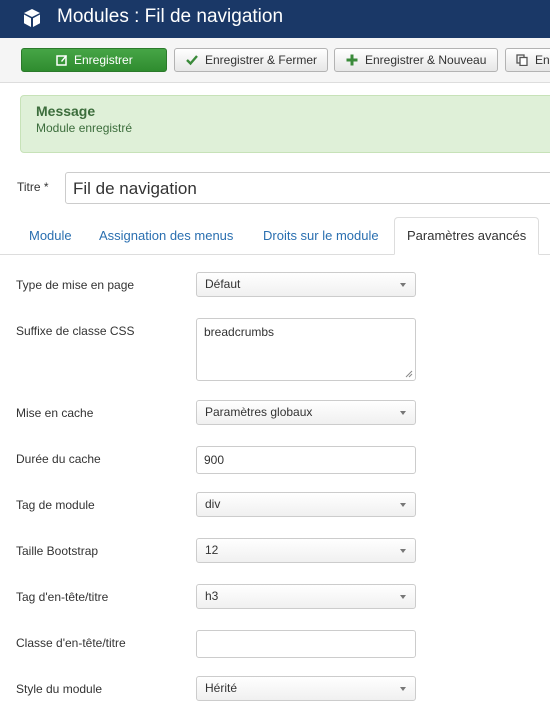 This screenshot has height=701, width=550. I want to click on save-copy-button: En, so click(527, 60).